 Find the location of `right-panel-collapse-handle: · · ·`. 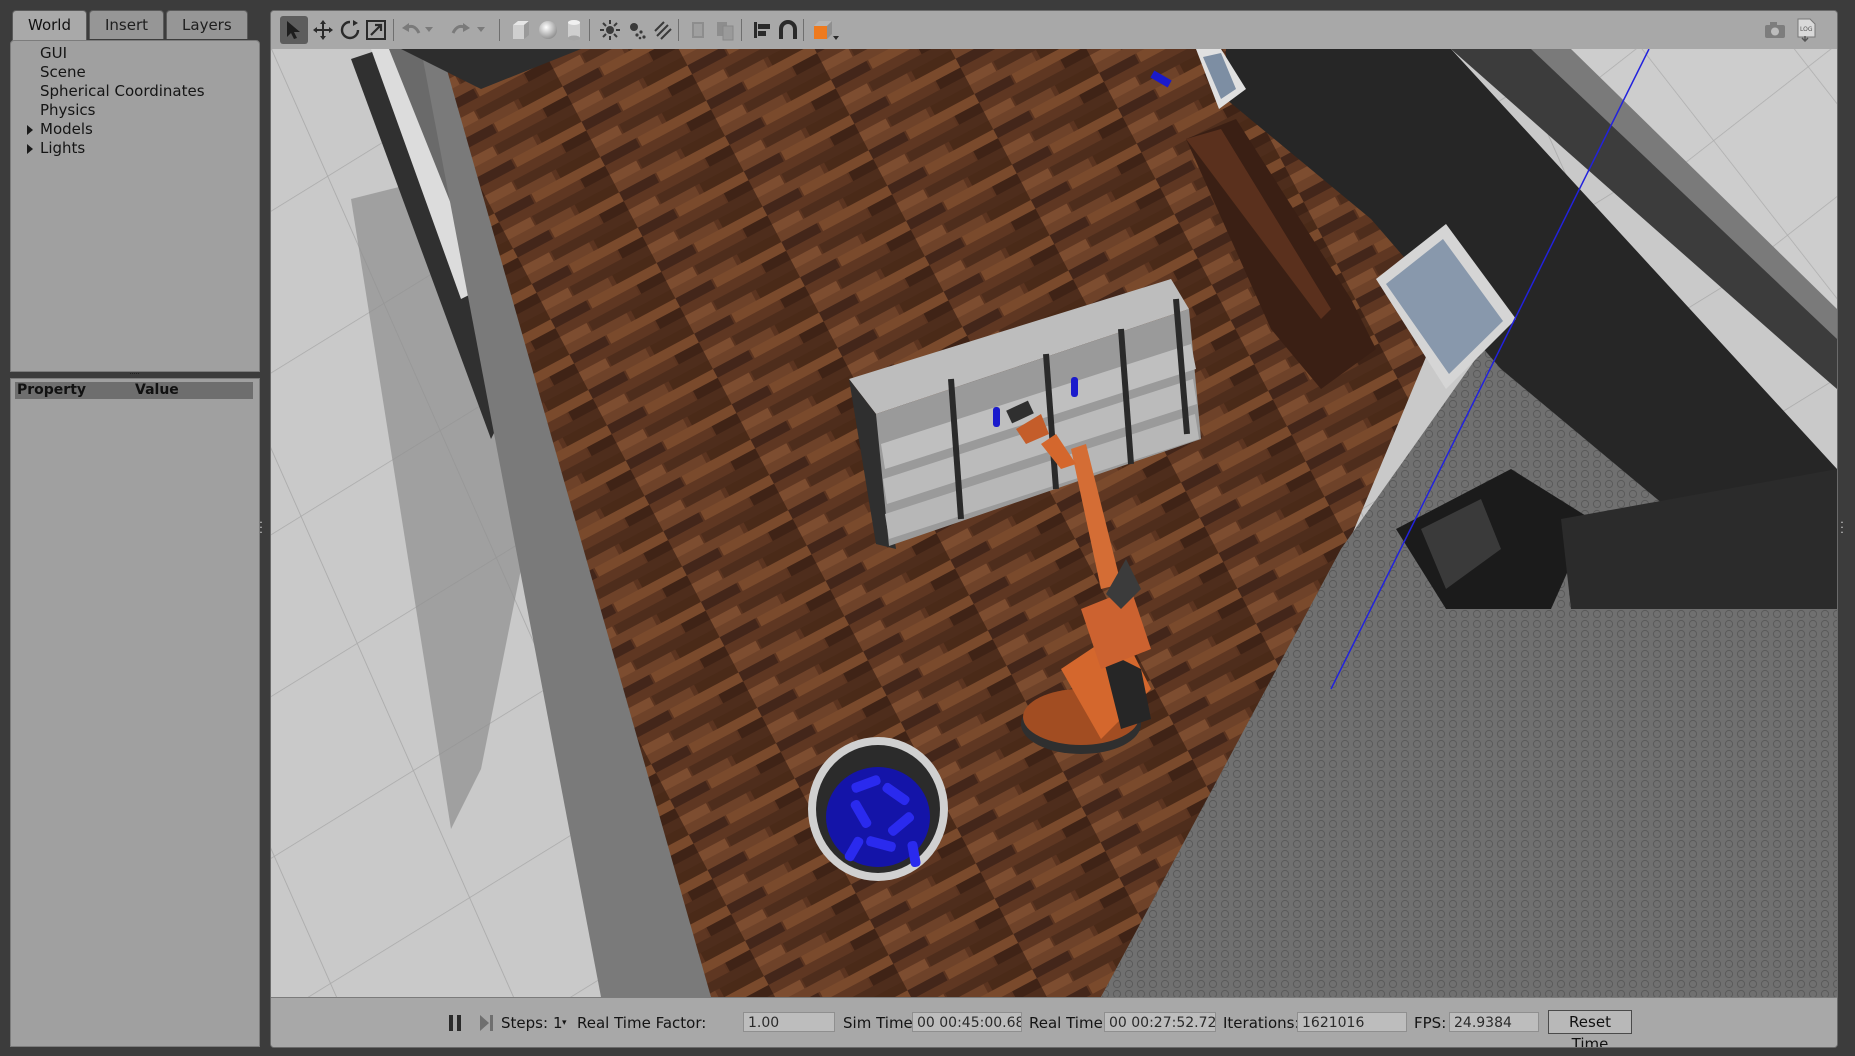

right-panel-collapse-handle: · · · is located at coordinates (1842, 527).